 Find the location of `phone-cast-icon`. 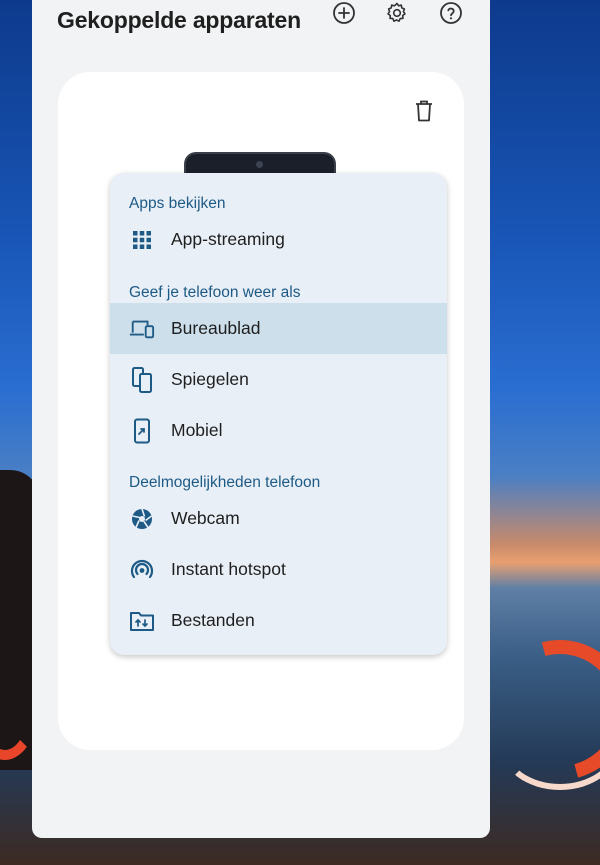

phone-cast-icon is located at coordinates (142, 431).